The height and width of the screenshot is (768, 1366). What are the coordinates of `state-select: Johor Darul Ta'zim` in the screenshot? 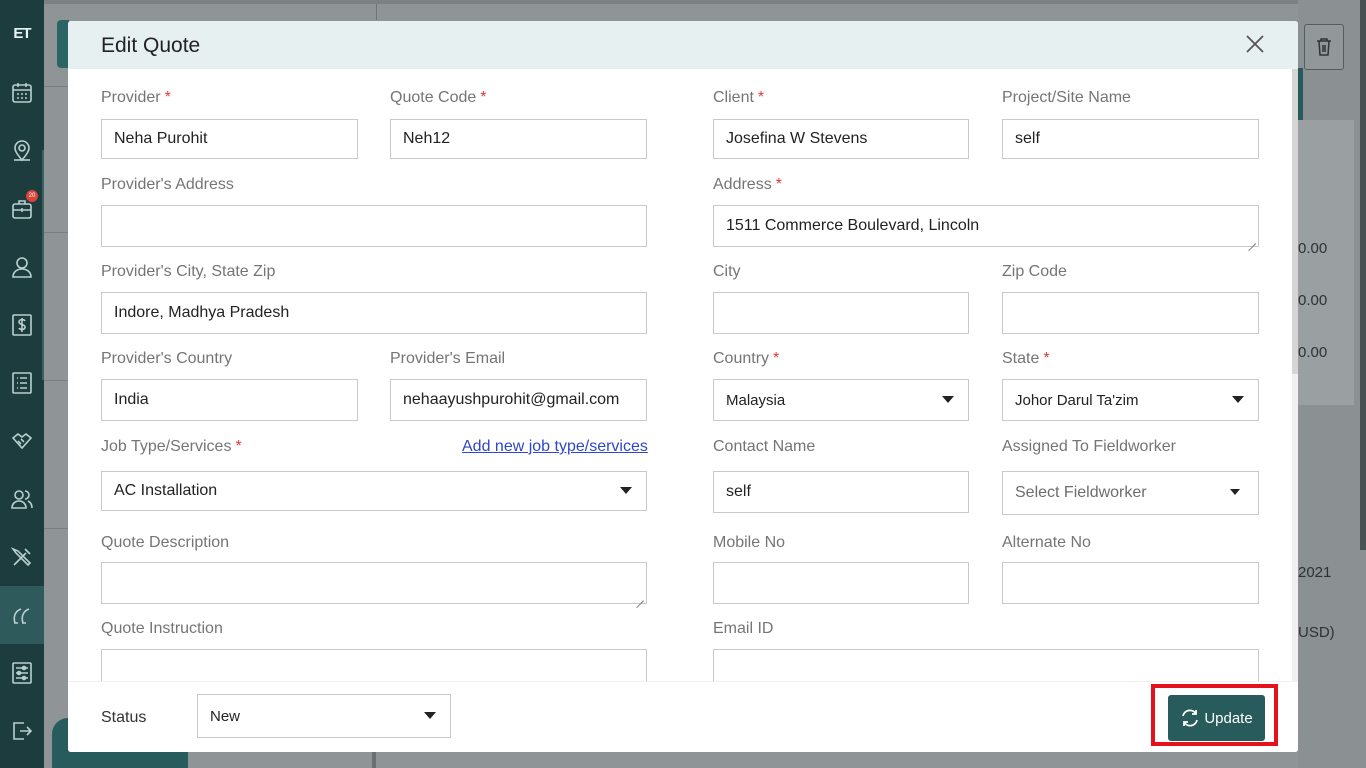 It's located at (1130, 400).